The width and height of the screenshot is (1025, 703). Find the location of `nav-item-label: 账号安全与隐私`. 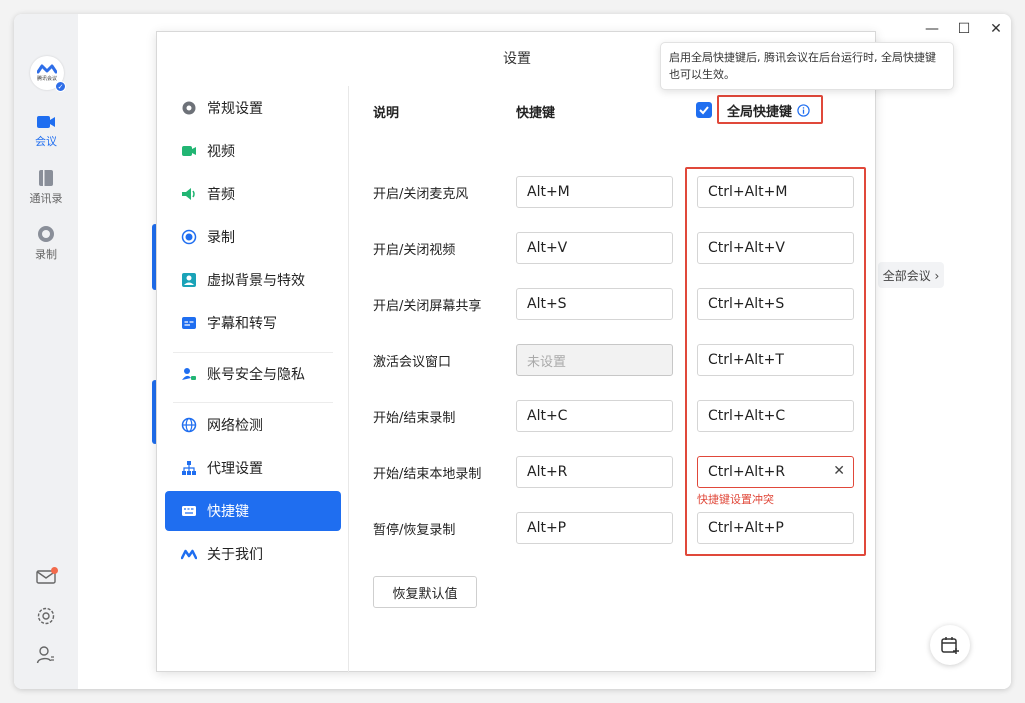

nav-item-label: 账号安全与隐私 is located at coordinates (256, 375).